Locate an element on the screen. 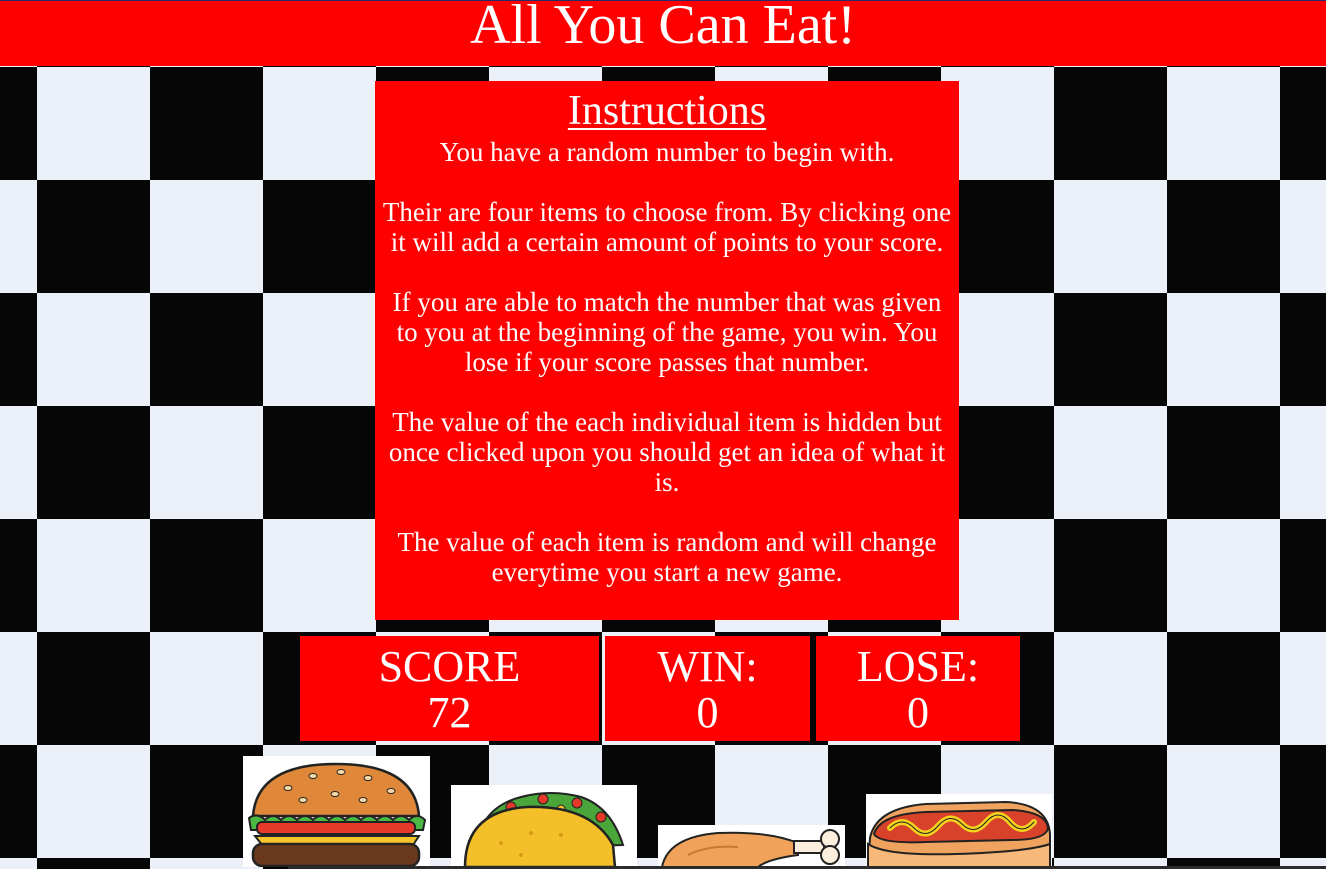 The height and width of the screenshot is (869, 1326). win-value: 0 is located at coordinates (707, 712).